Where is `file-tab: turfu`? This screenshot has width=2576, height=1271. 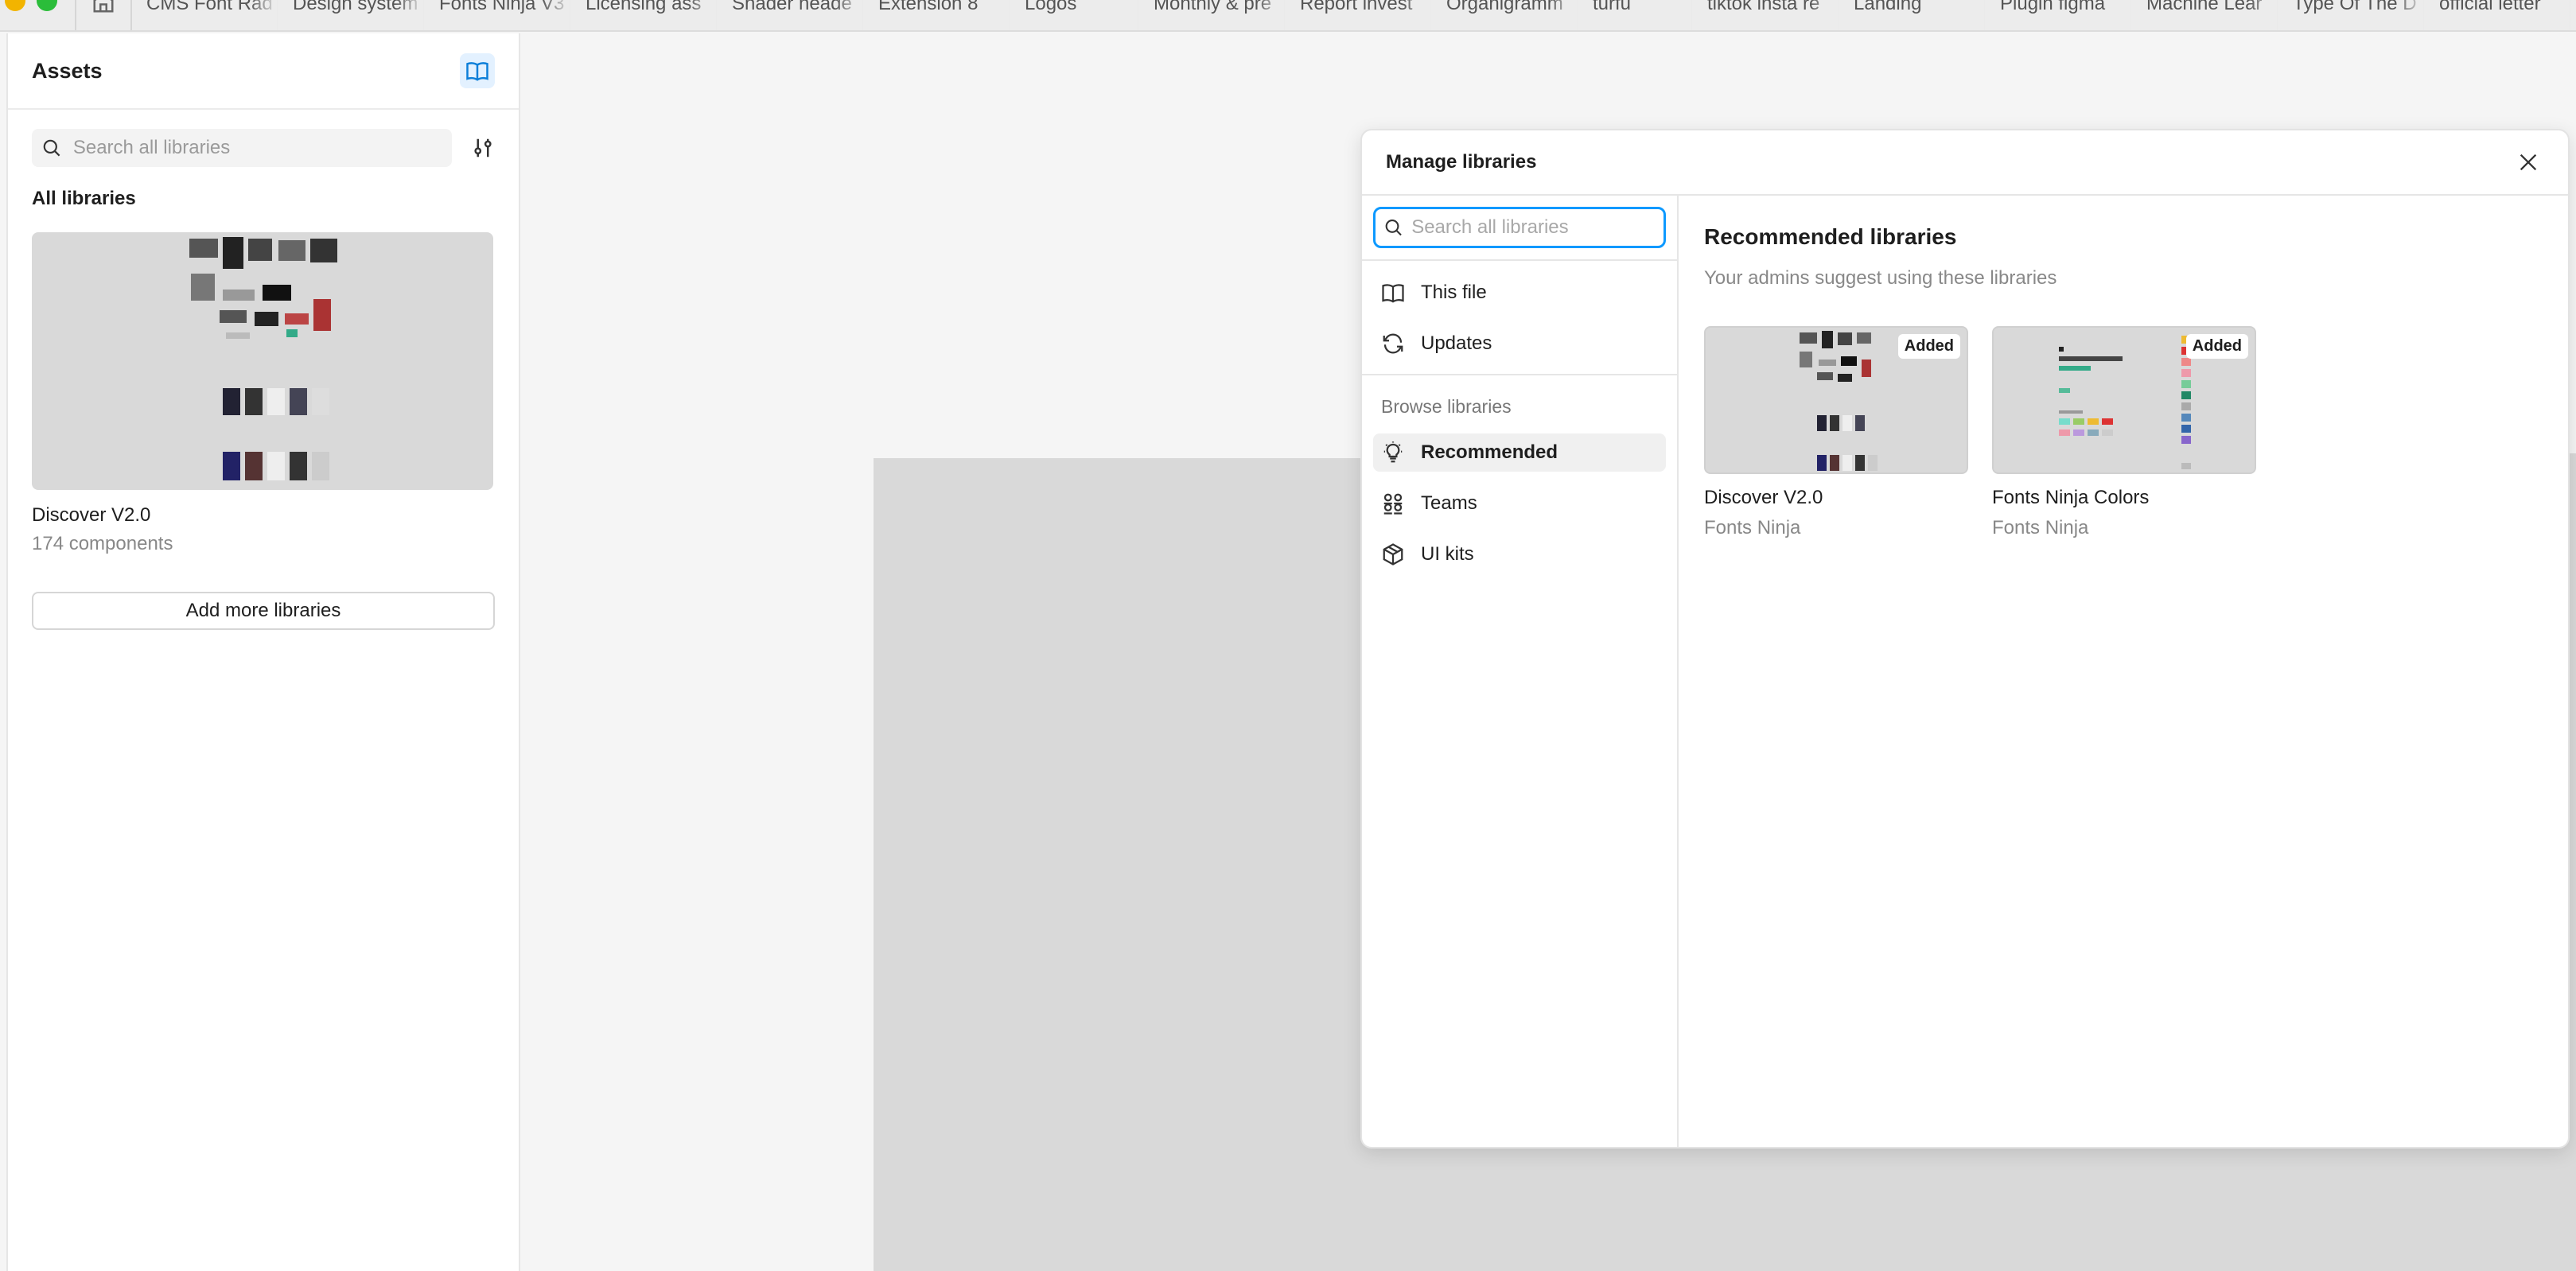 file-tab: turfu is located at coordinates (1636, 15).